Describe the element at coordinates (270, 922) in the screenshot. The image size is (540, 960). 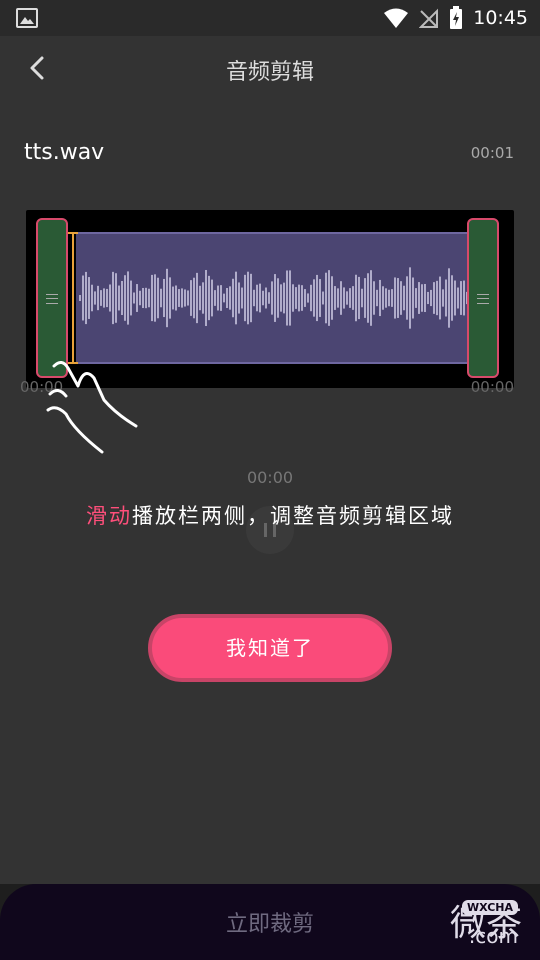
I see `bottom-bar: 立即裁剪 微茶 WXCHA .com` at that location.